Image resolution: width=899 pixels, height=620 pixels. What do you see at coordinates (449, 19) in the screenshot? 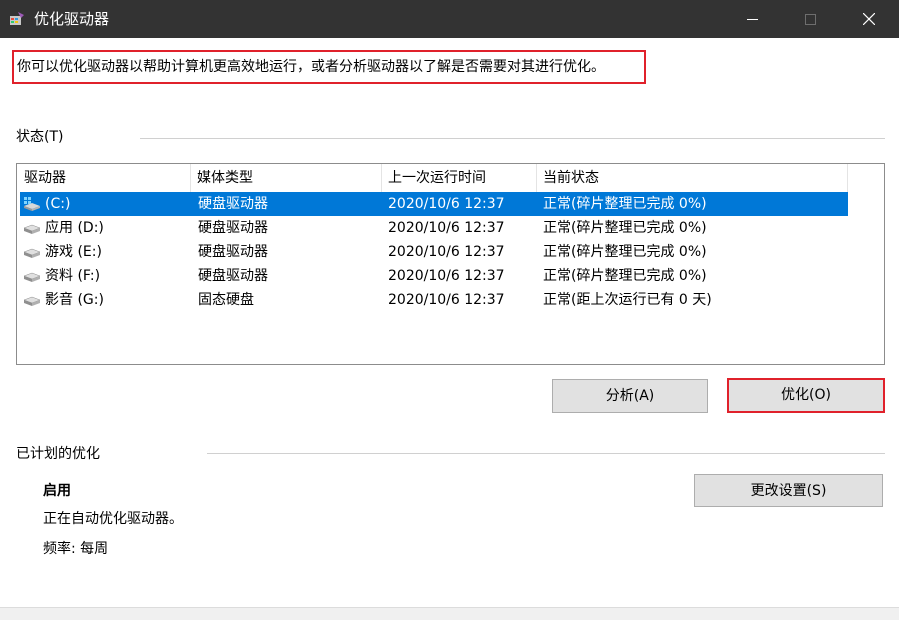
I see `title-bar: 优化驱动器` at bounding box center [449, 19].